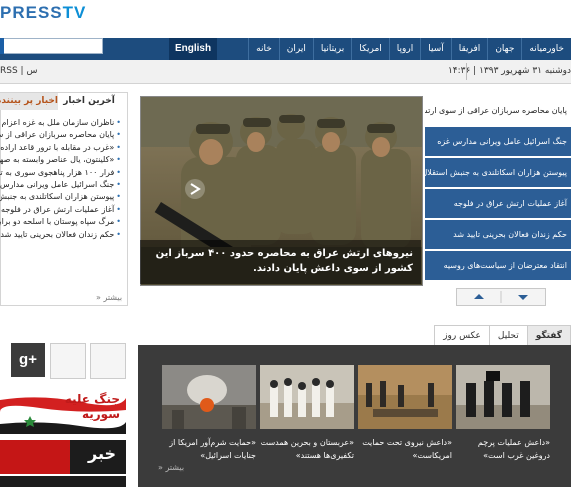 Image resolution: width=571 pixels, height=487 pixels. What do you see at coordinates (462, 335) in the screenshot?
I see `tab-photo-of-day: عکس روز` at bounding box center [462, 335].